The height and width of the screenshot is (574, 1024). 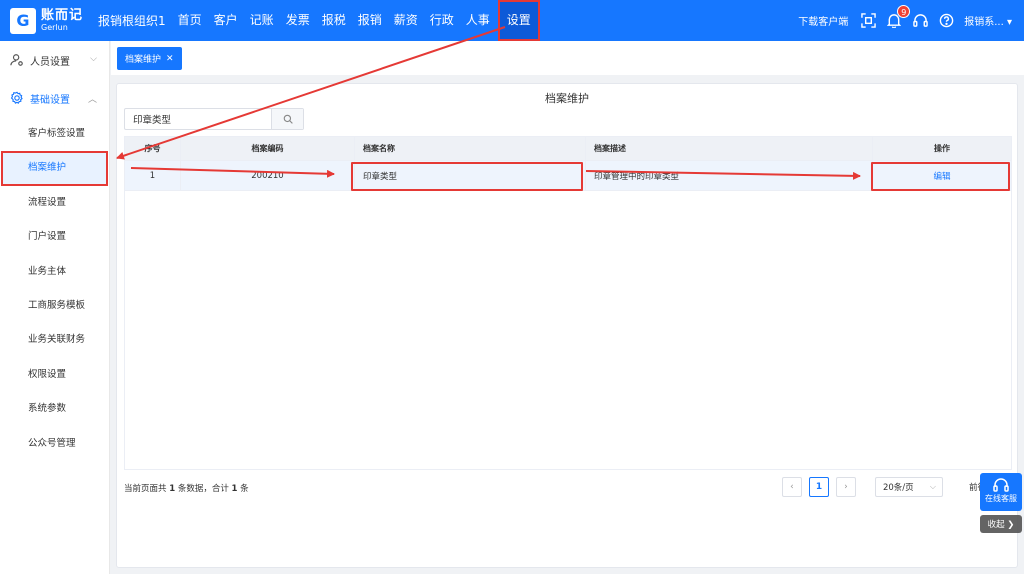 I want to click on sidebar-item-system-params: 系统参数, so click(x=54, y=409).